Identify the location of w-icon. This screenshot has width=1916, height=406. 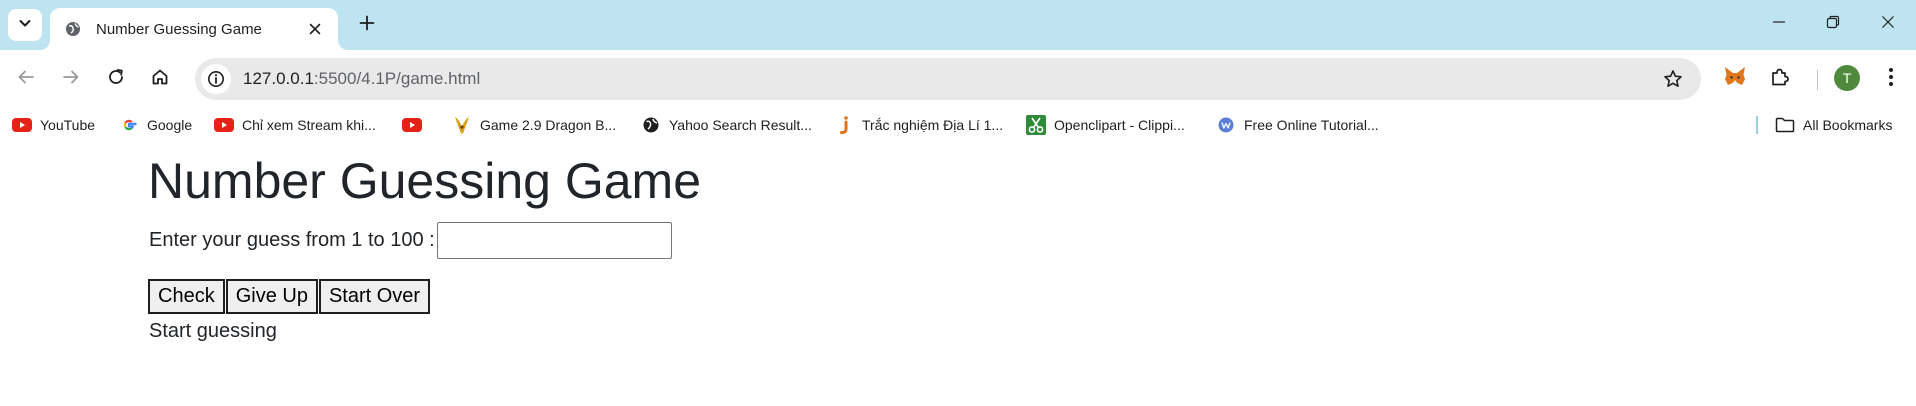
(1226, 125).